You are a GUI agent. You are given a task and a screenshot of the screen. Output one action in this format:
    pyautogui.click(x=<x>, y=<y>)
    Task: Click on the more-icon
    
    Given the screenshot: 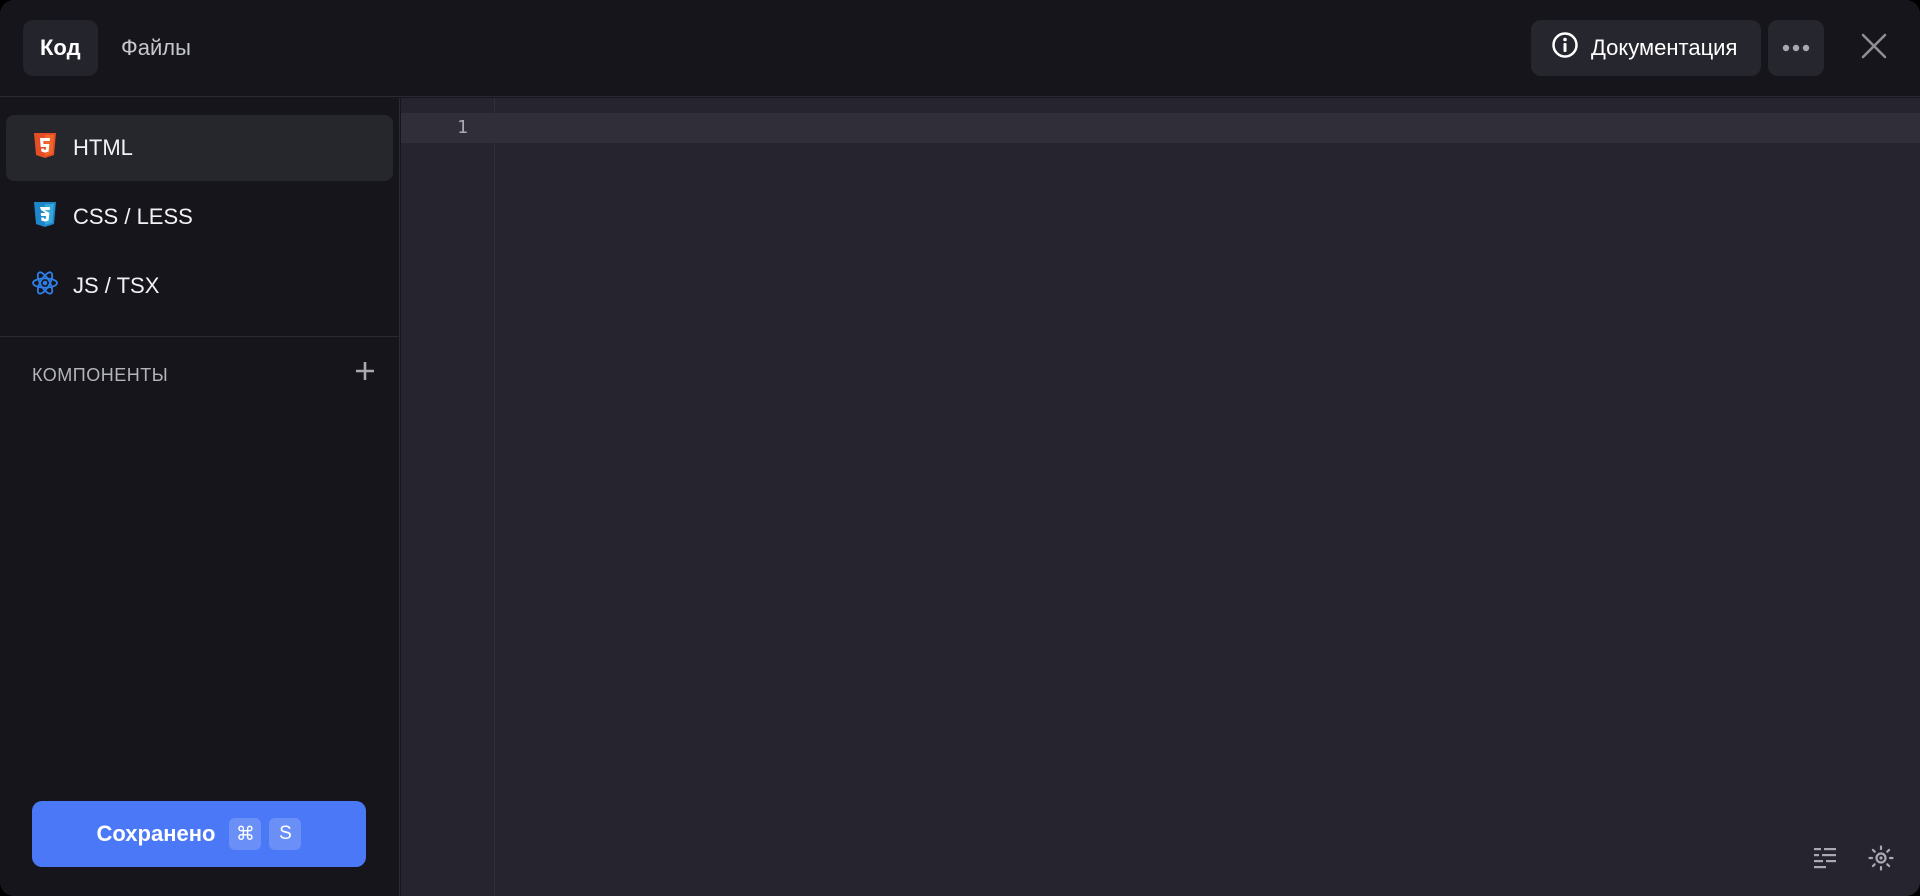 What is the action you would take?
    pyautogui.click(x=1796, y=48)
    